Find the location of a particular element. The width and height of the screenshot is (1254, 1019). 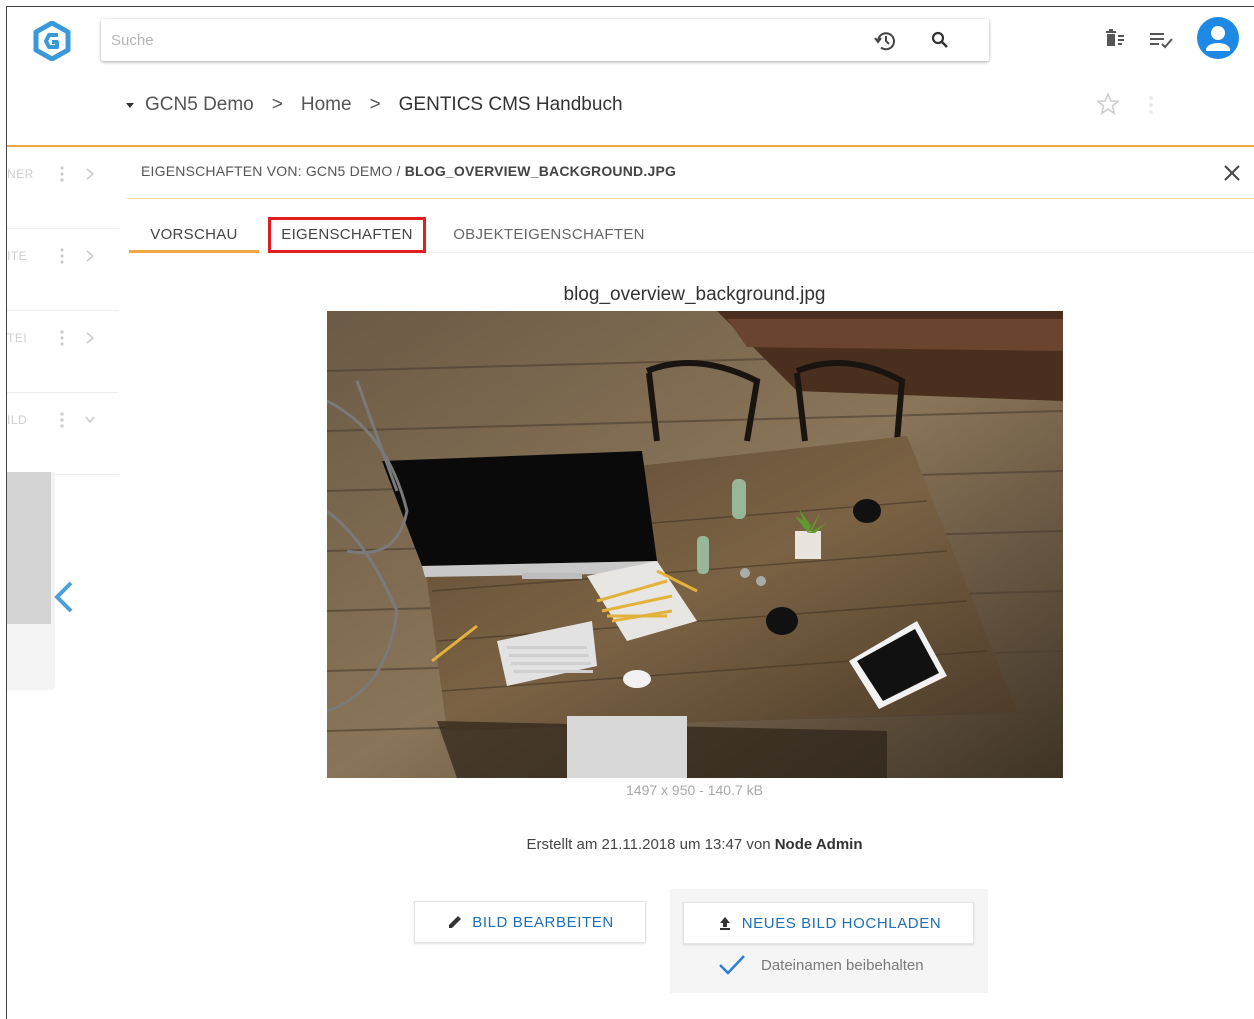

user-avatar is located at coordinates (1218, 38).